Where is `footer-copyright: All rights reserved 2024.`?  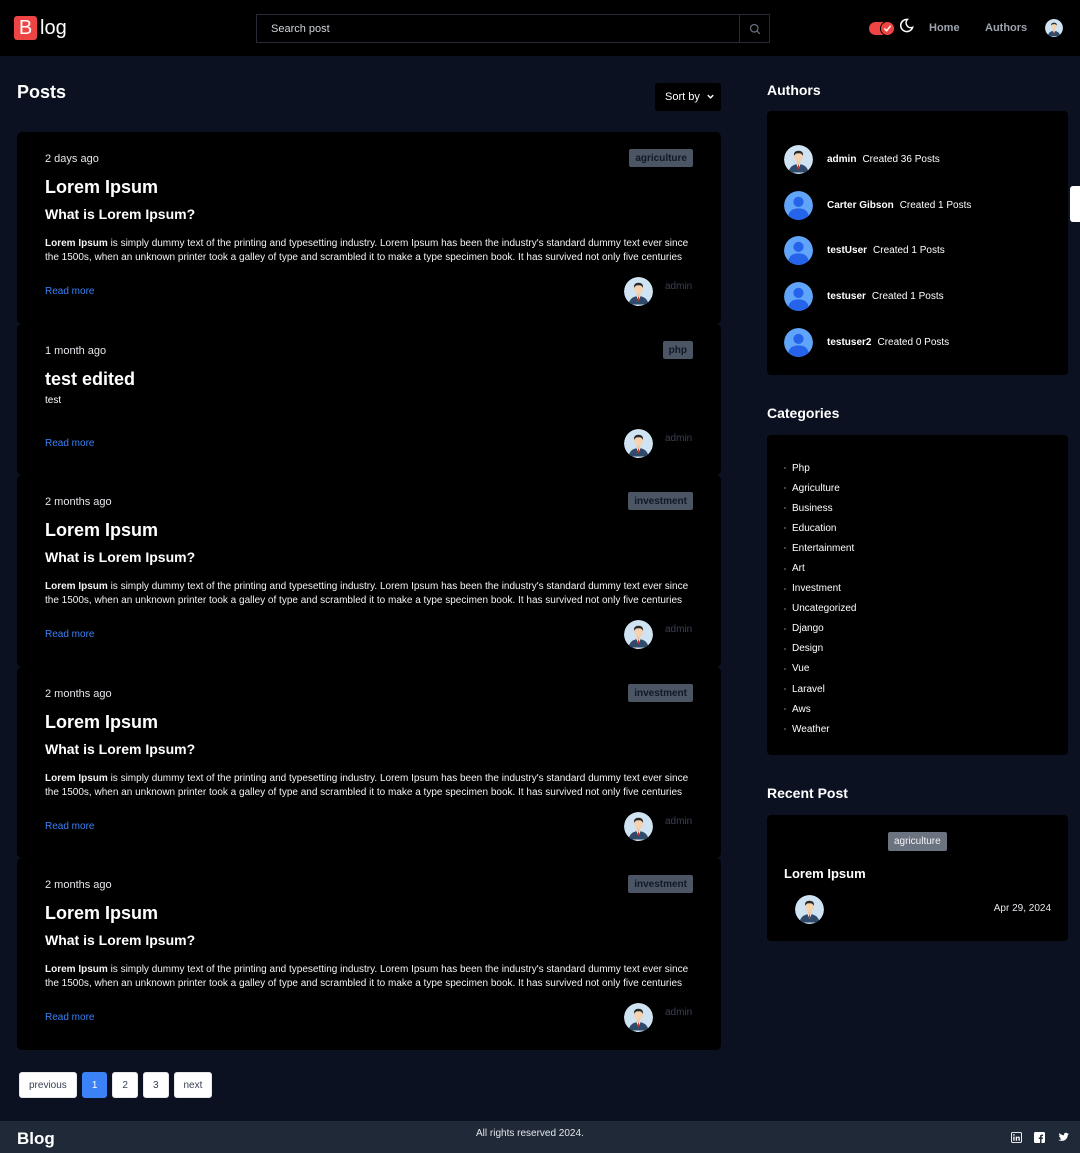
footer-copyright: All rights reserved 2024. is located at coordinates (530, 1133).